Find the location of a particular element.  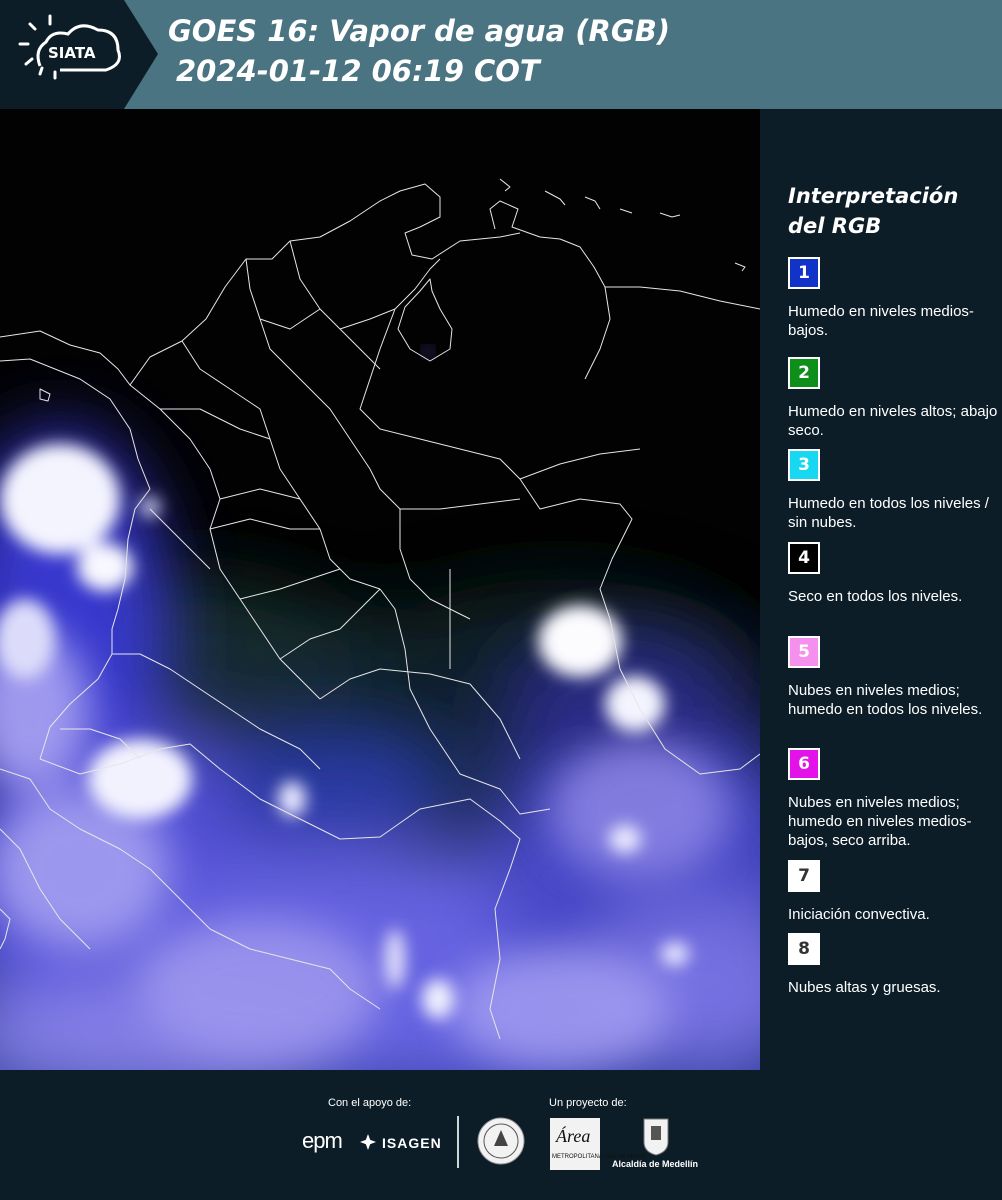

siata-logo: SIATA is located at coordinates (79, 54).